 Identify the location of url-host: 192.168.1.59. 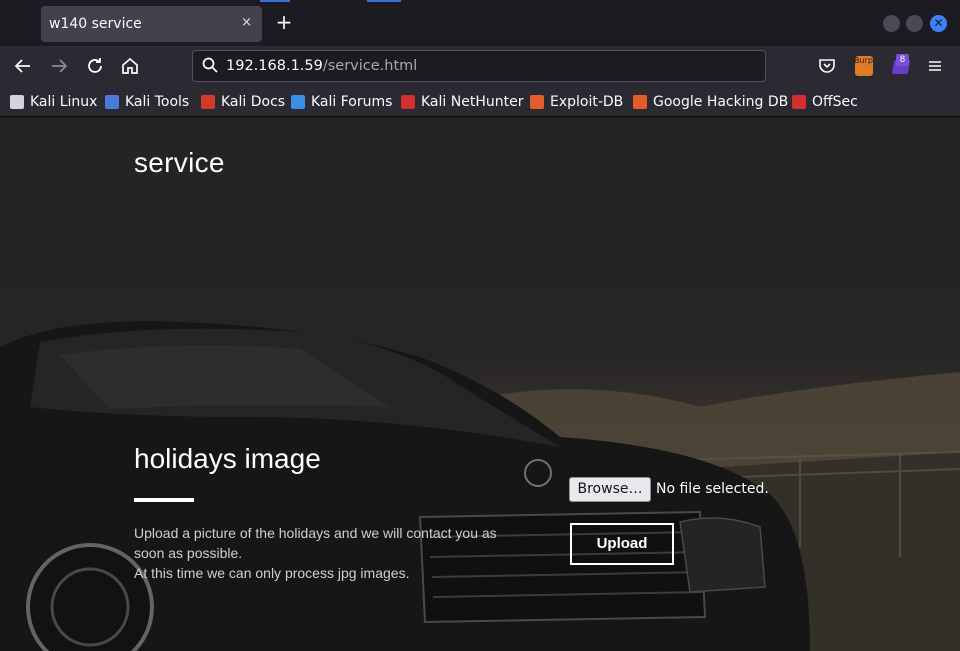
(274, 66).